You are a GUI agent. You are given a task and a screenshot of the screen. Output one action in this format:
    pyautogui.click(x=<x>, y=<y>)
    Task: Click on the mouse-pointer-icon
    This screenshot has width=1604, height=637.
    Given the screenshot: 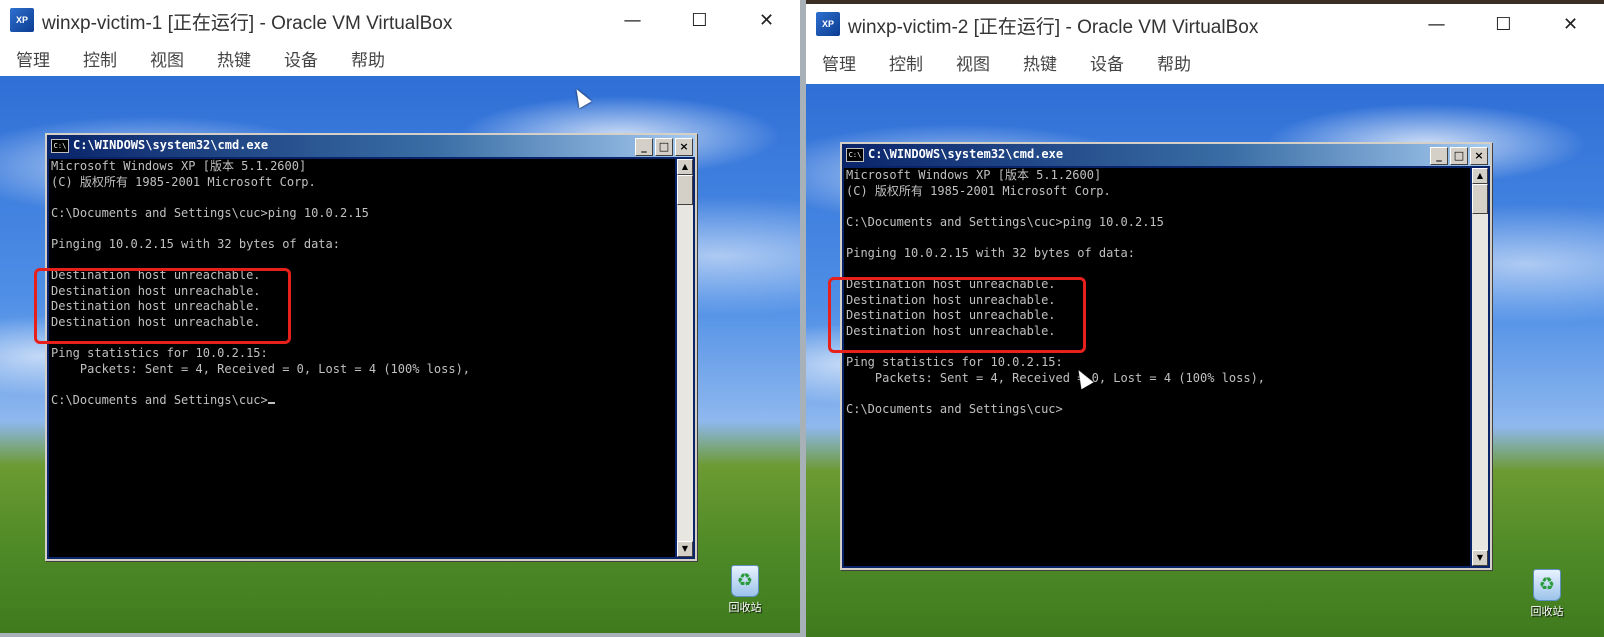 What is the action you would take?
    pyautogui.click(x=581, y=97)
    